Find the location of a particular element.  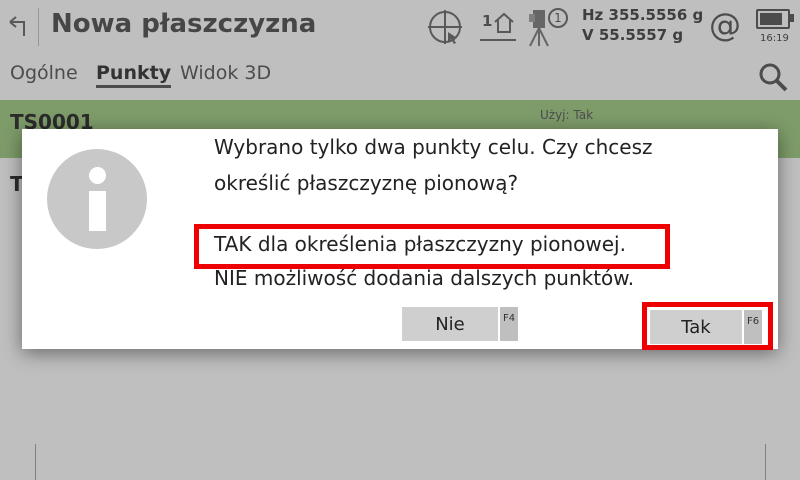

info-icon-bar is located at coordinates (97, 211).